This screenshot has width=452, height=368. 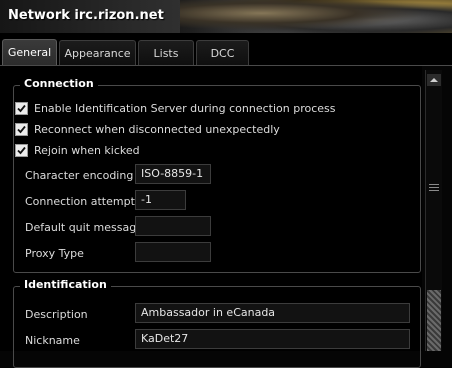 I want to click on rejoin-checkbox, so click(x=21, y=150).